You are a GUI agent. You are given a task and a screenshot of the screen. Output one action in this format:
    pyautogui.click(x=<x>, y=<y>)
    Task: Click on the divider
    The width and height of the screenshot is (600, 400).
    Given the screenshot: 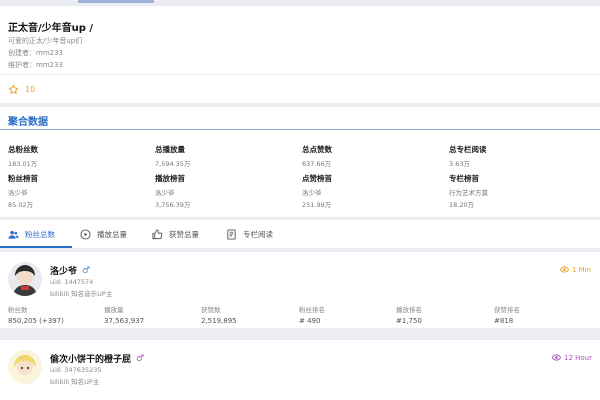 What is the action you would take?
    pyautogui.click(x=300, y=74)
    